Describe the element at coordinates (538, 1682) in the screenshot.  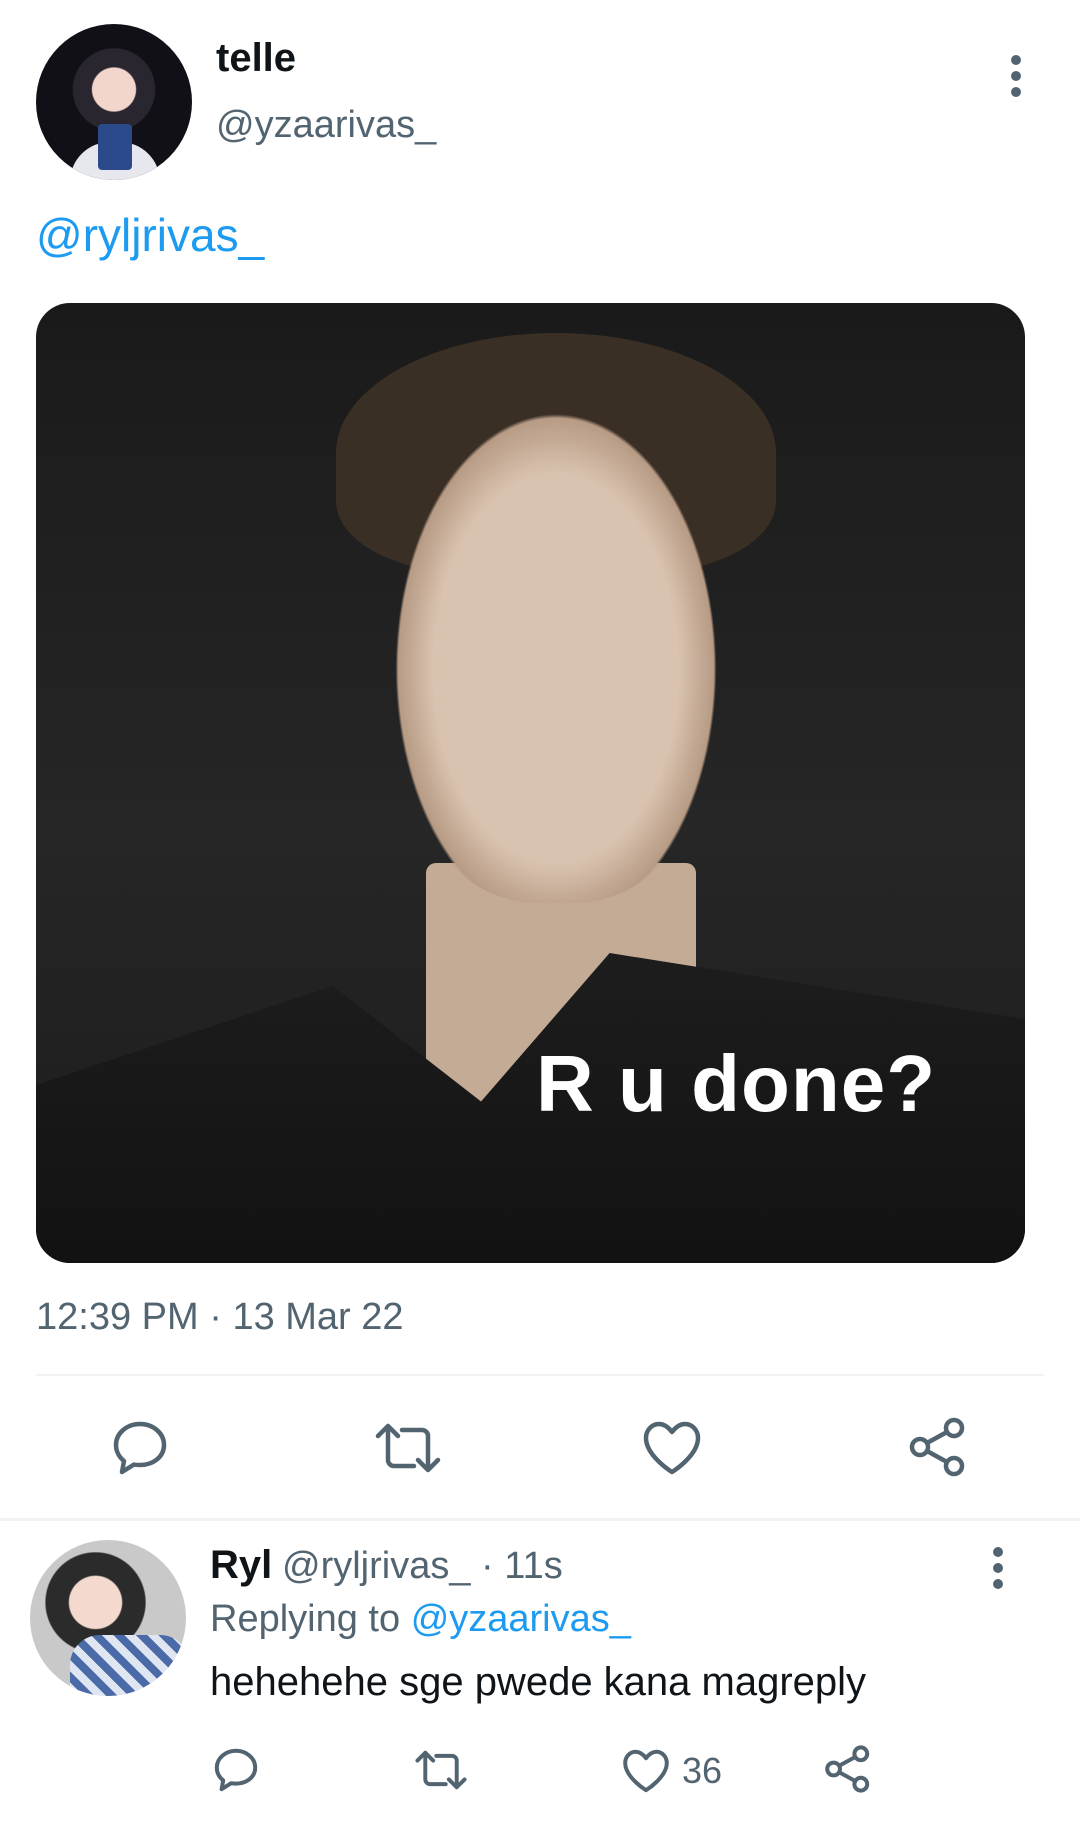
I see `reply-text: hehehehe sge pwede kana magreply` at that location.